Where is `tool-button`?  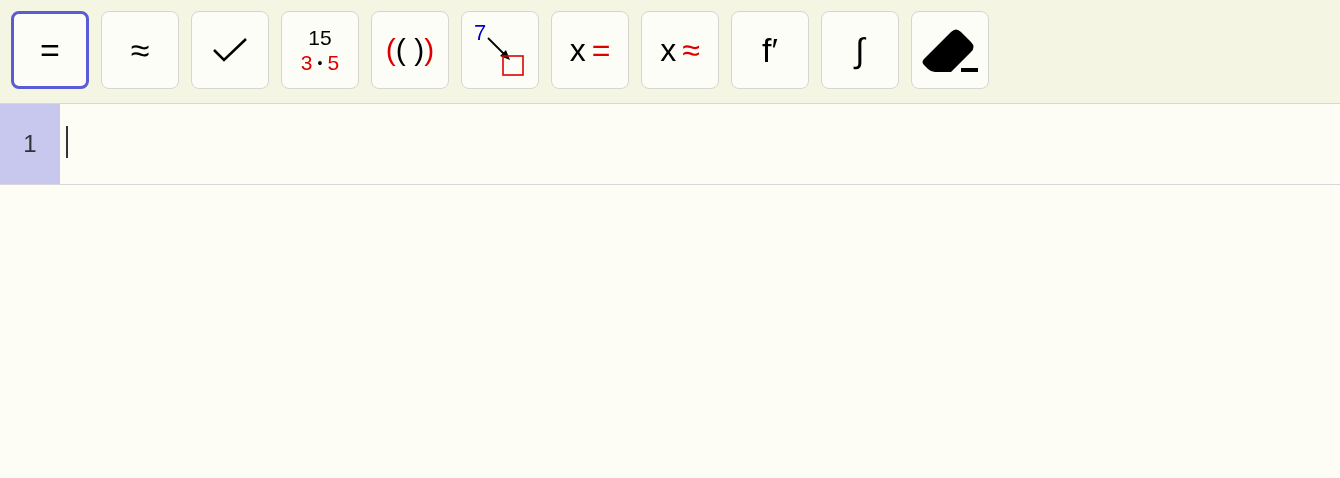 tool-button is located at coordinates (950, 50).